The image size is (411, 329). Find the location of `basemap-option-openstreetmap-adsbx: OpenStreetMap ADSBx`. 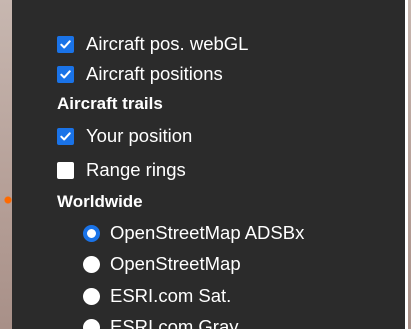

basemap-option-openstreetmap-adsbx: OpenStreetMap ADSBx is located at coordinates (193, 233).